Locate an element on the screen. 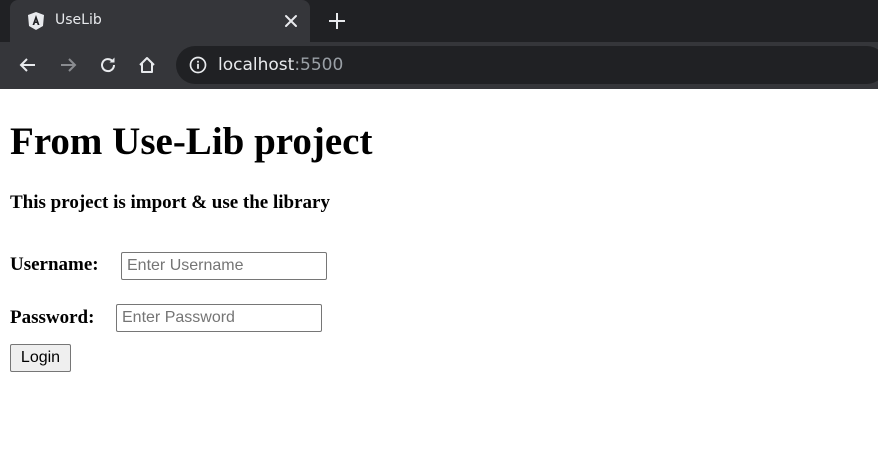  new-tab-icon is located at coordinates (337, 21).